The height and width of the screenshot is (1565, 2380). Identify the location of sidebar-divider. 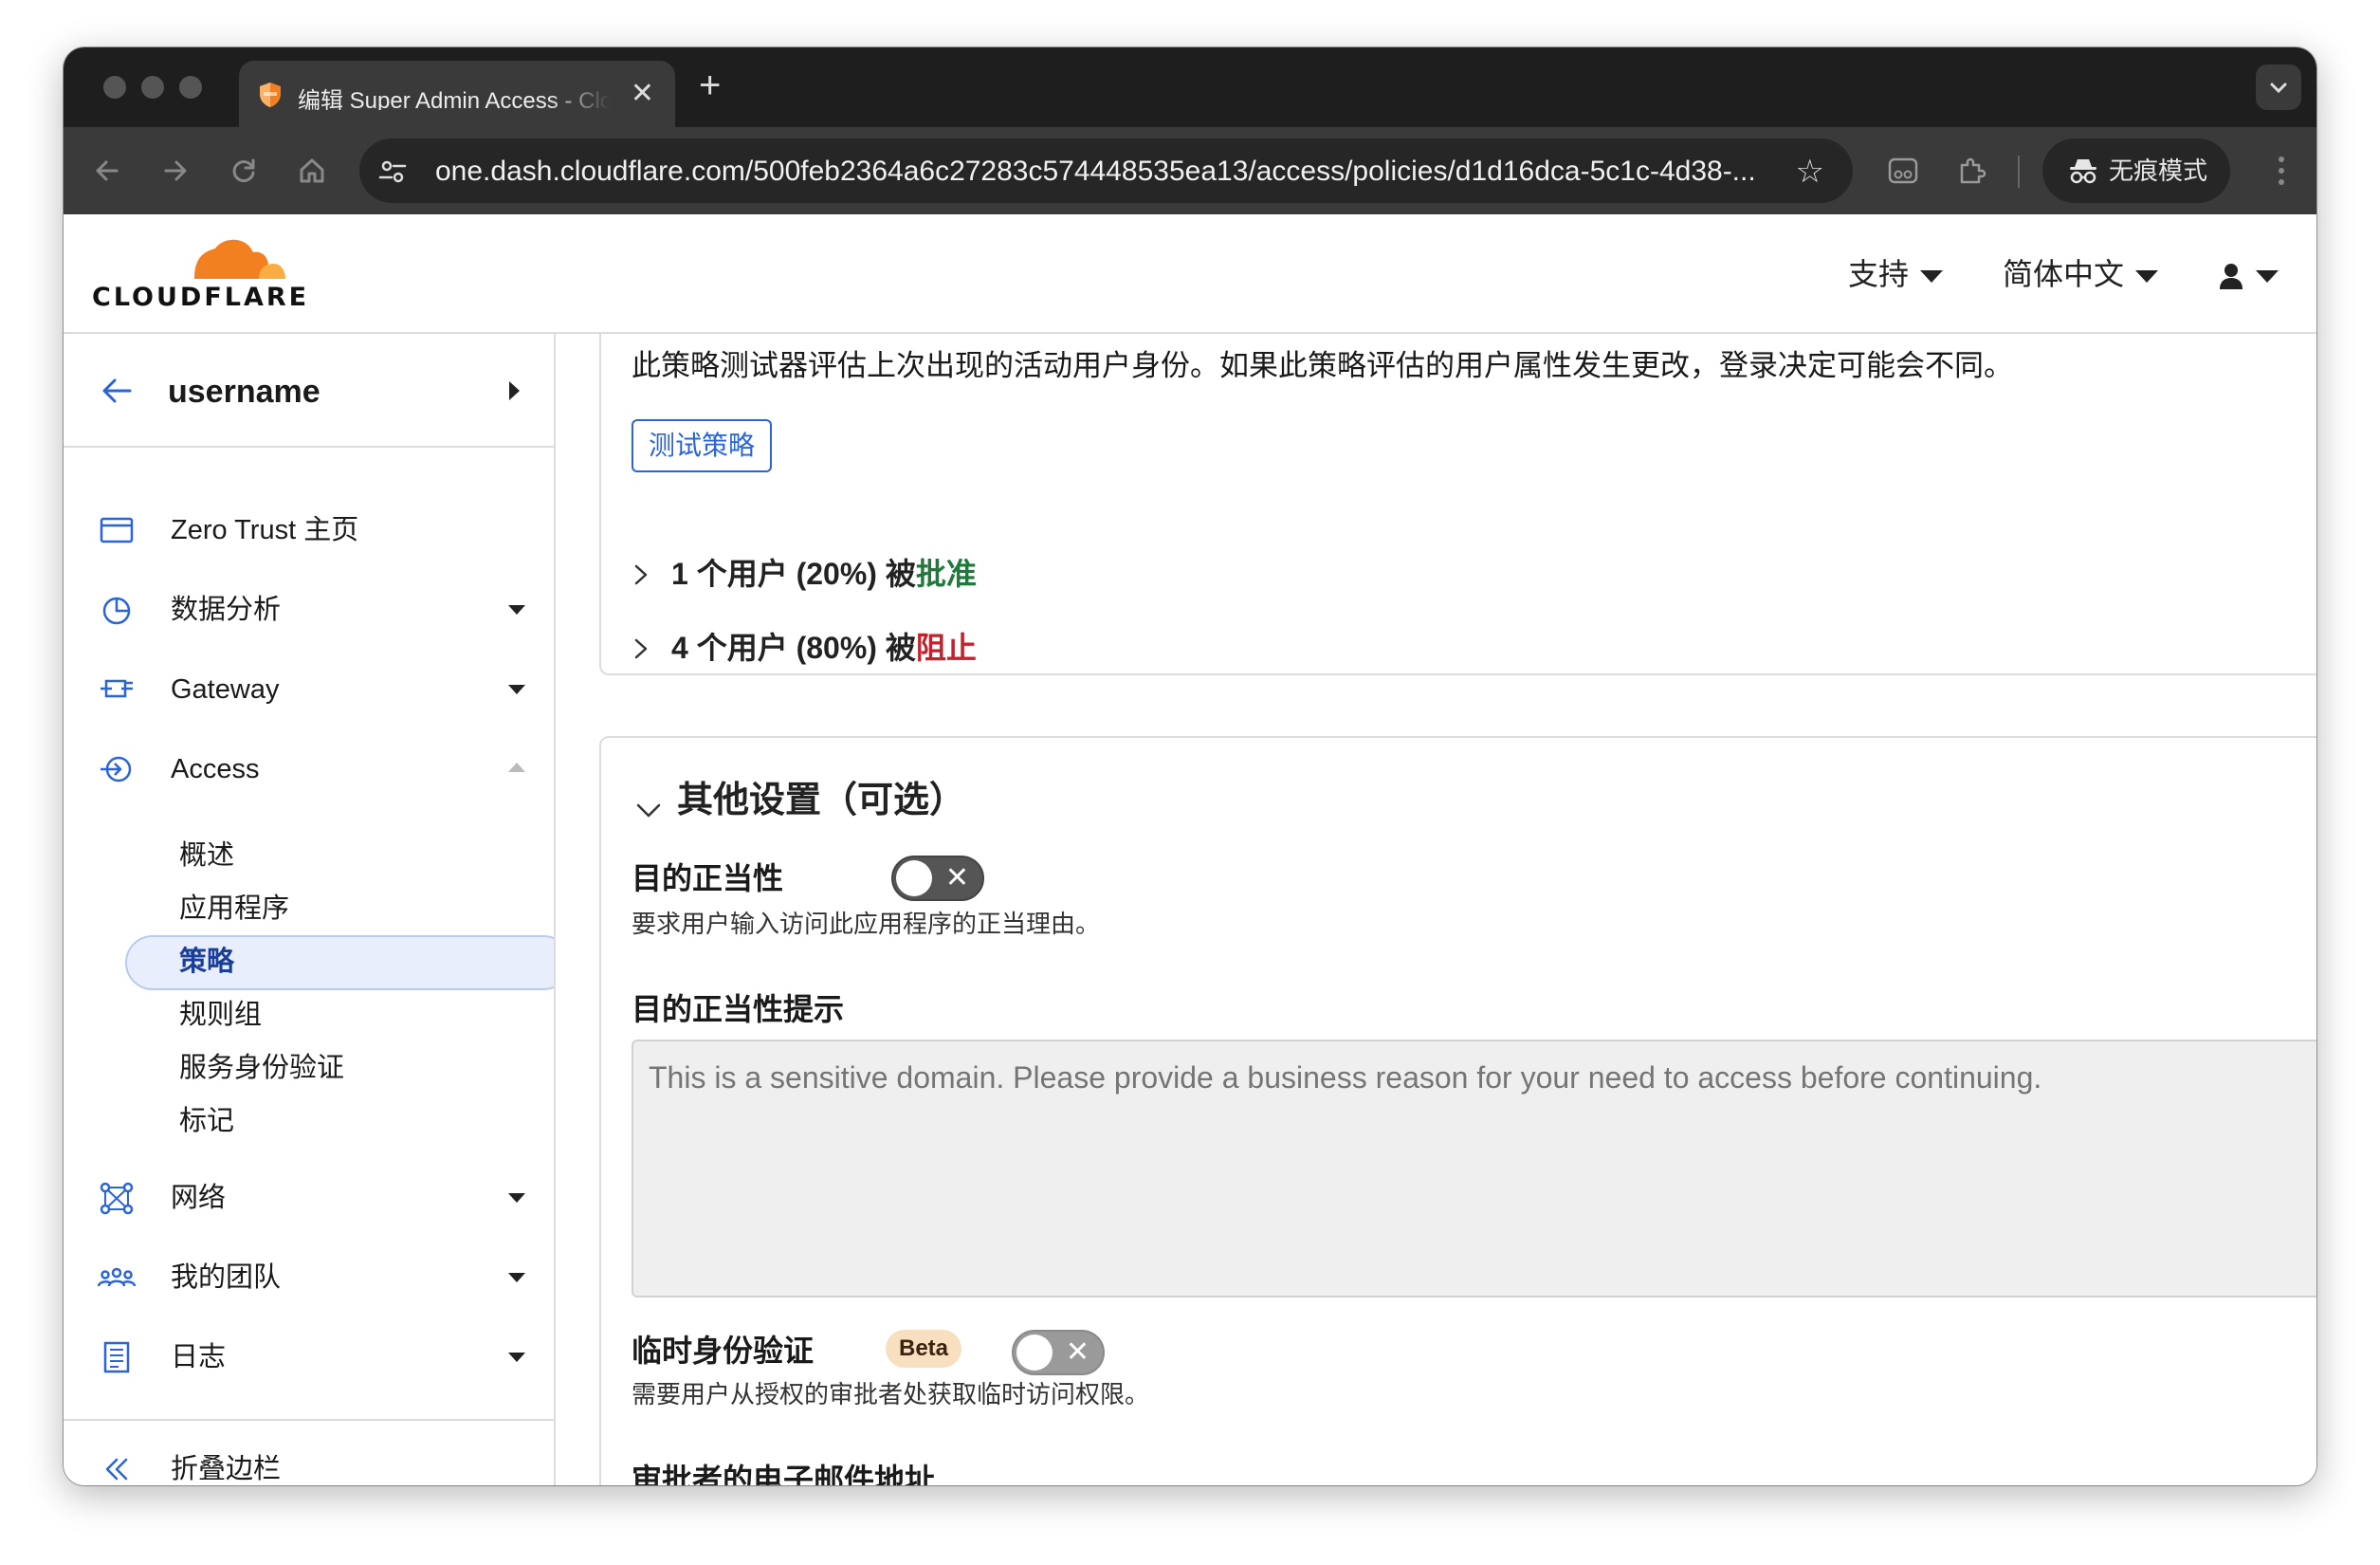
(309, 1420).